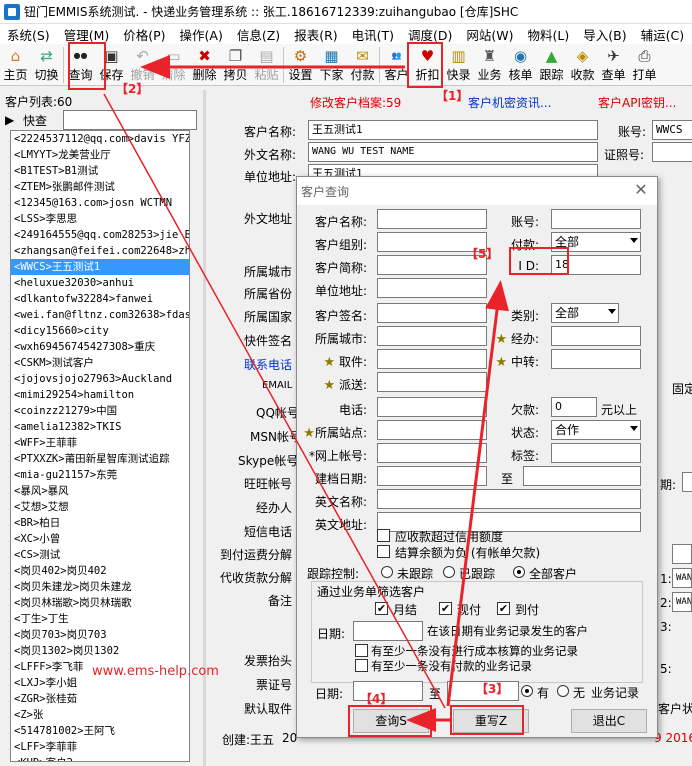 The image size is (692, 766). What do you see at coordinates (258, 34) in the screenshot?
I see `menu-item-4: 信息(Z)` at bounding box center [258, 34].